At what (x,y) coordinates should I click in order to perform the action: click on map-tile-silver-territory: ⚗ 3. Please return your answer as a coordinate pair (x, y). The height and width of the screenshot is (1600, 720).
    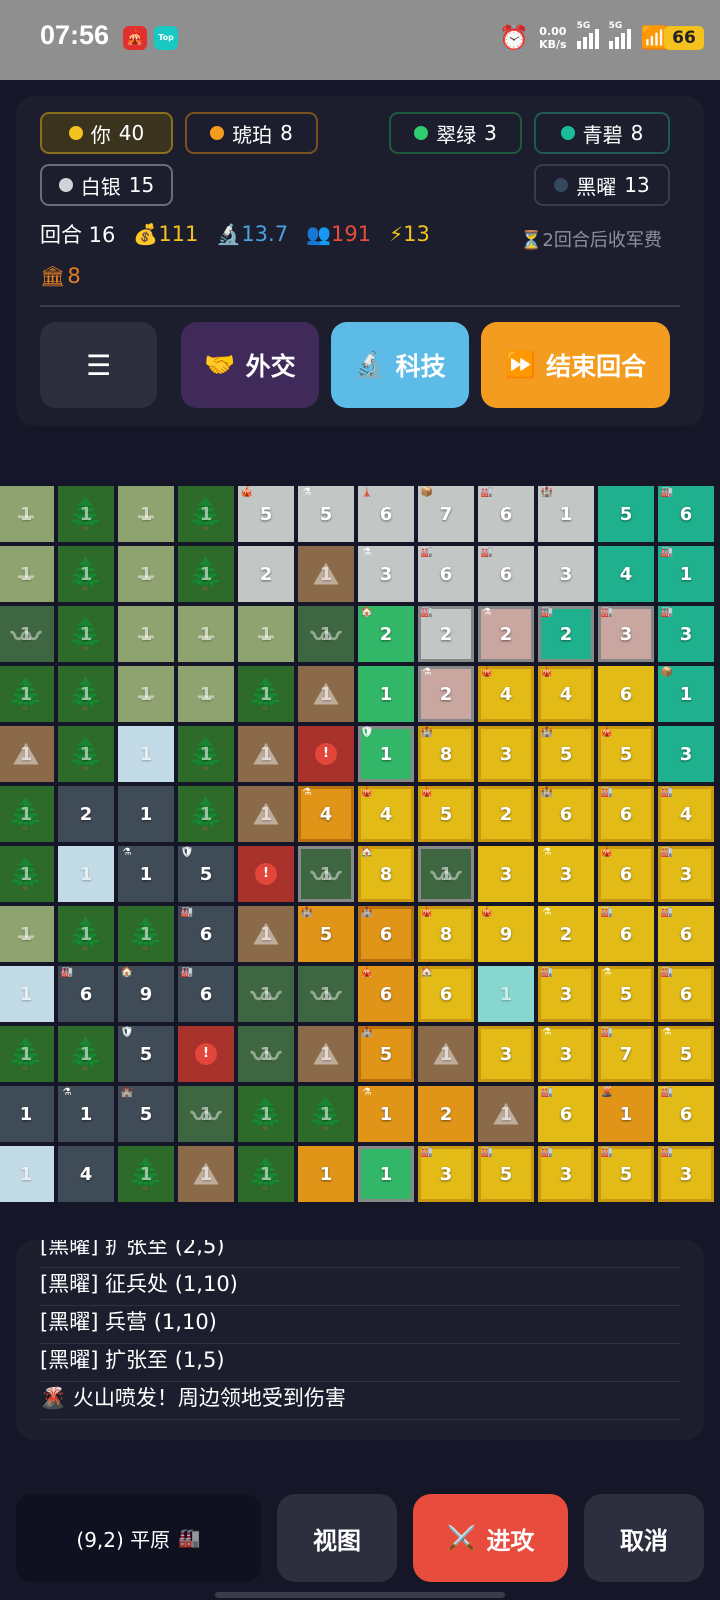
    Looking at the image, I should click on (386, 574).